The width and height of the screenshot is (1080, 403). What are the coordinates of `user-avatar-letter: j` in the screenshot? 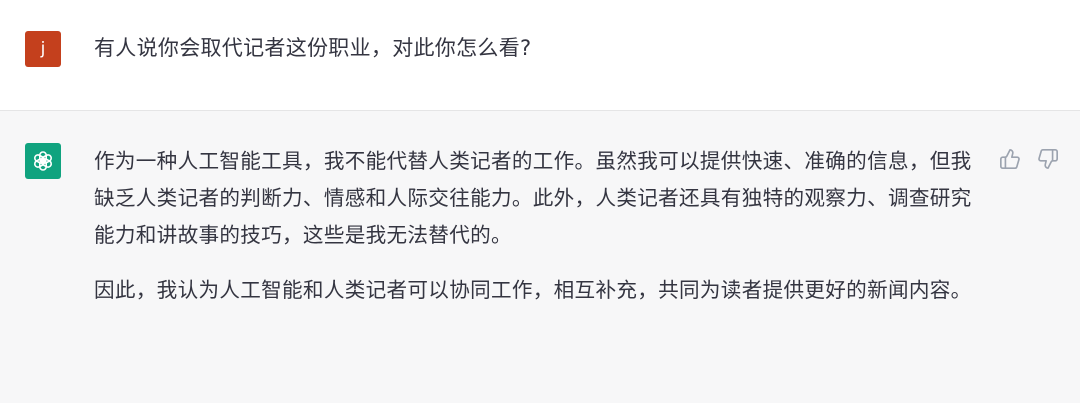 It's located at (43, 49).